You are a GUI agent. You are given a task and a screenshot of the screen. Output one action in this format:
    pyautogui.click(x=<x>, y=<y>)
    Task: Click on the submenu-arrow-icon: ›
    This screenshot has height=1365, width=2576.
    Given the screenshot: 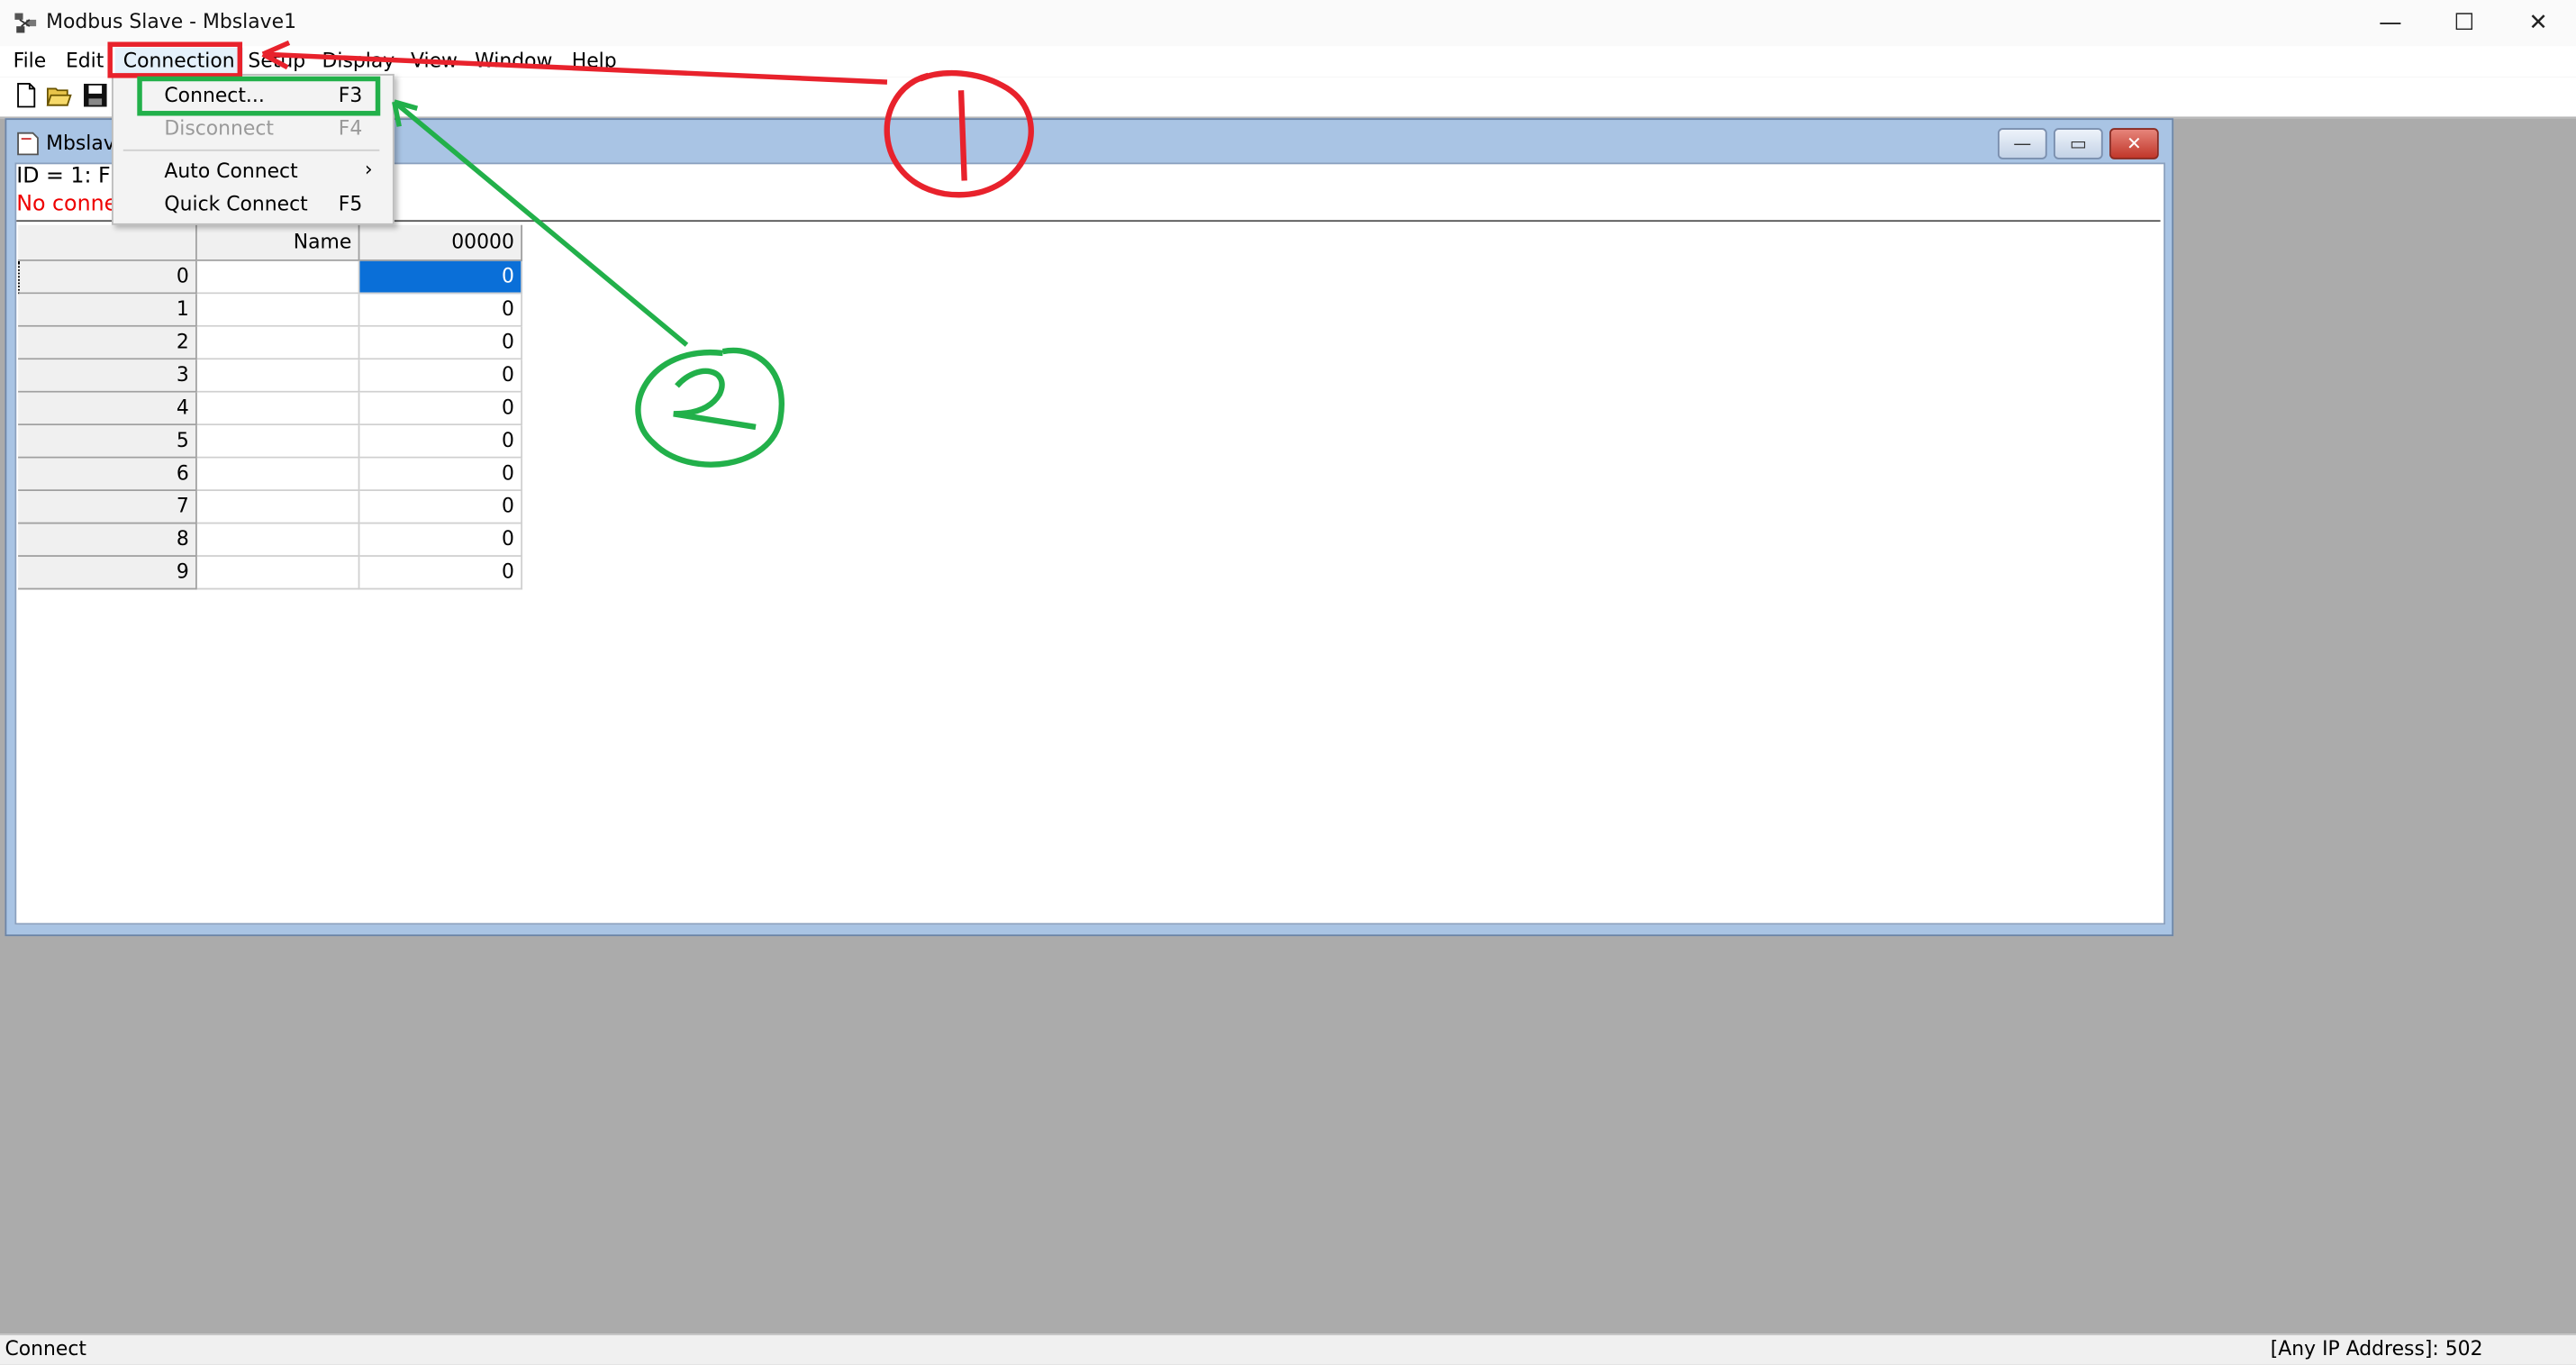 What is the action you would take?
    pyautogui.click(x=368, y=169)
    